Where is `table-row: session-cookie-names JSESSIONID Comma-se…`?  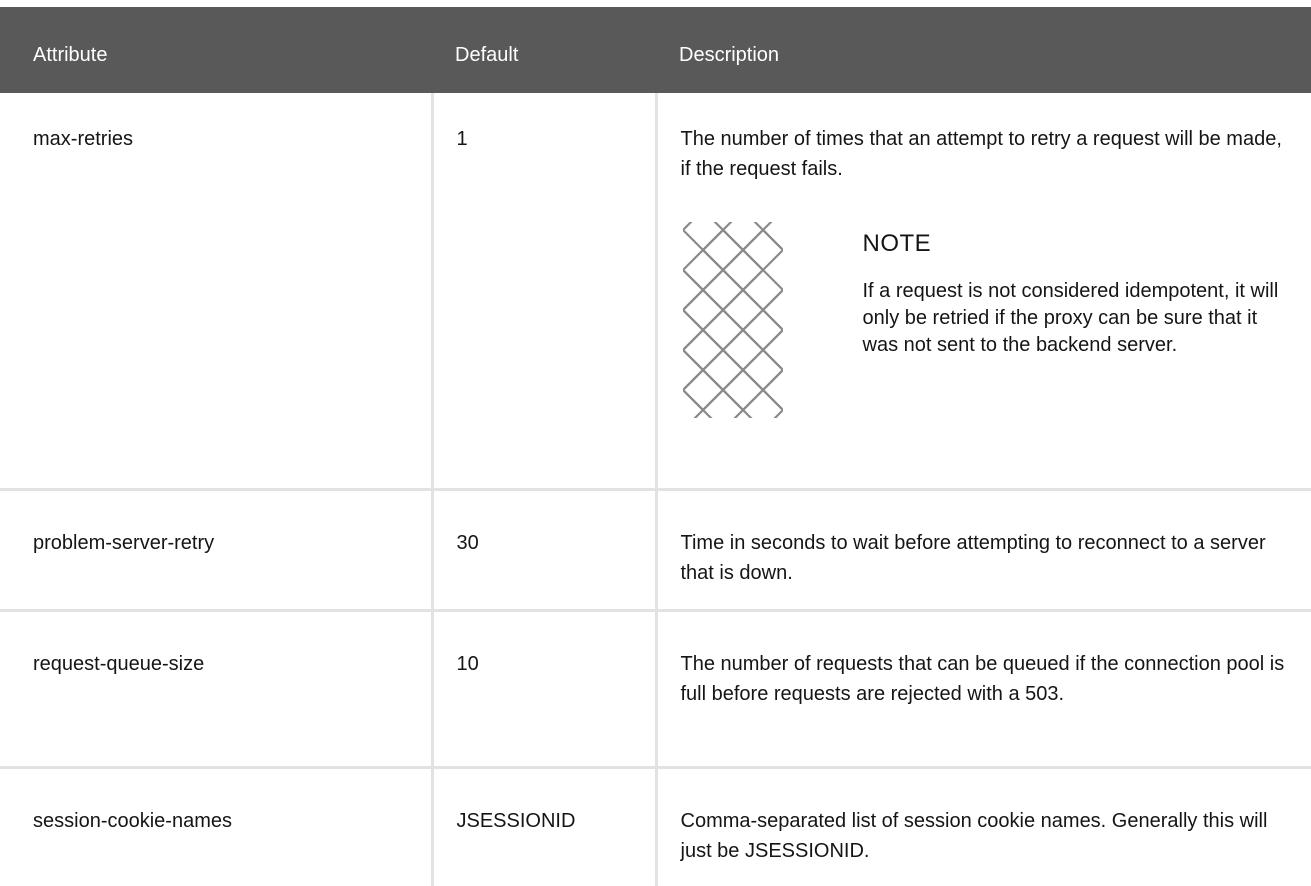 table-row: session-cookie-names JSESSIONID Comma-se… is located at coordinates (655, 825).